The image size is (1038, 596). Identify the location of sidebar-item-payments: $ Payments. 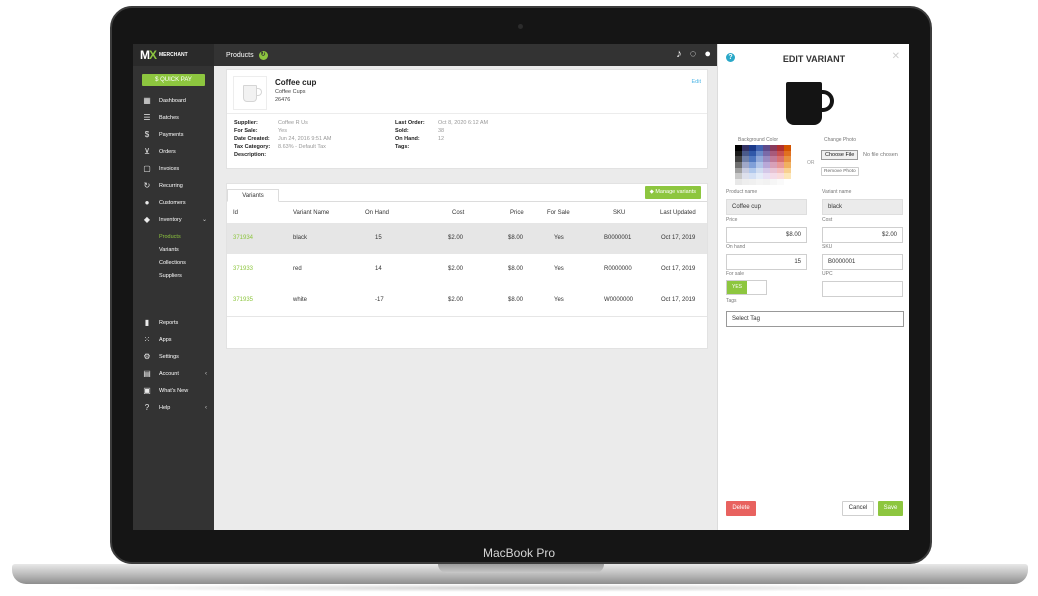
(173, 134).